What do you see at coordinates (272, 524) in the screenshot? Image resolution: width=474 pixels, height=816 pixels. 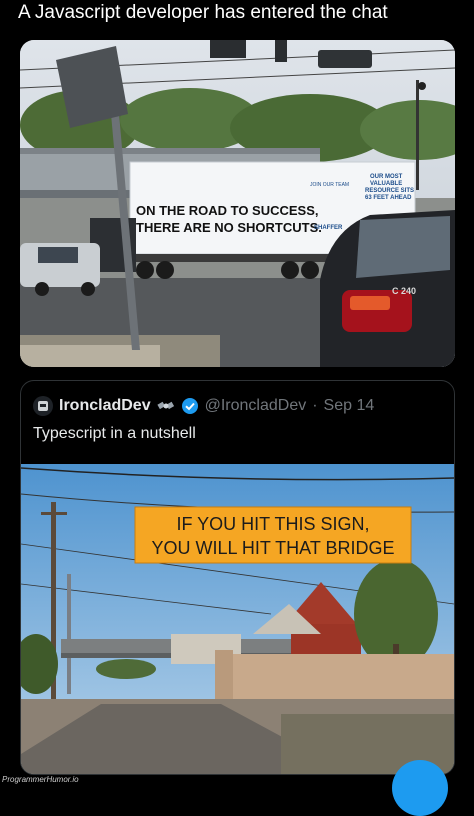 I see `sign-text-line1: IF YOU HIT THIS SIGN,` at bounding box center [272, 524].